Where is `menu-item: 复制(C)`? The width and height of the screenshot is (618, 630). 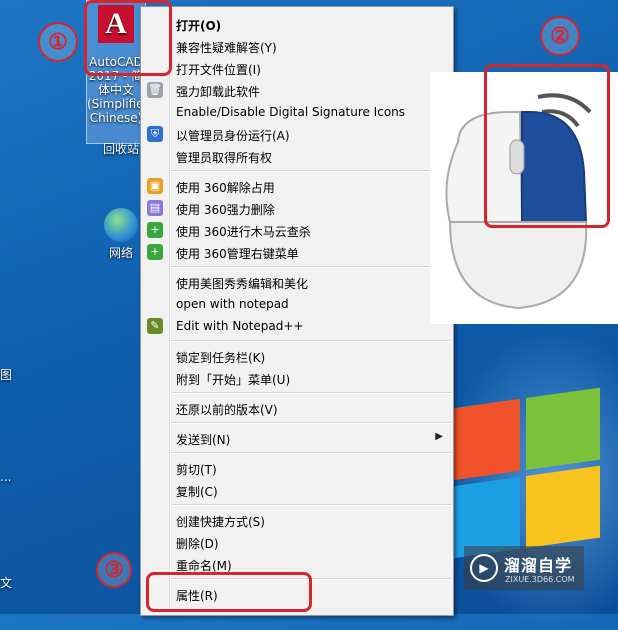 menu-item: 复制(C) is located at coordinates (297, 490).